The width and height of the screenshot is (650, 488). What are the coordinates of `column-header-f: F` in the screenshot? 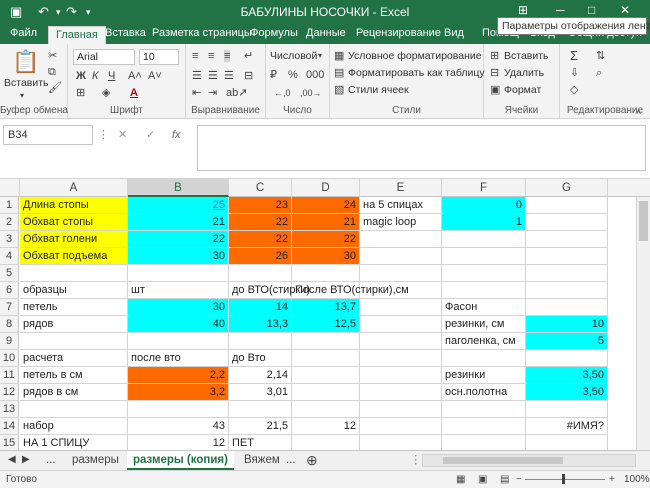 It's located at (484, 188).